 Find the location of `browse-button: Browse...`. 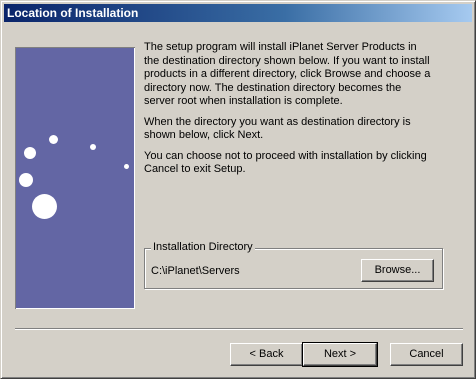

browse-button: Browse... is located at coordinates (397, 270).